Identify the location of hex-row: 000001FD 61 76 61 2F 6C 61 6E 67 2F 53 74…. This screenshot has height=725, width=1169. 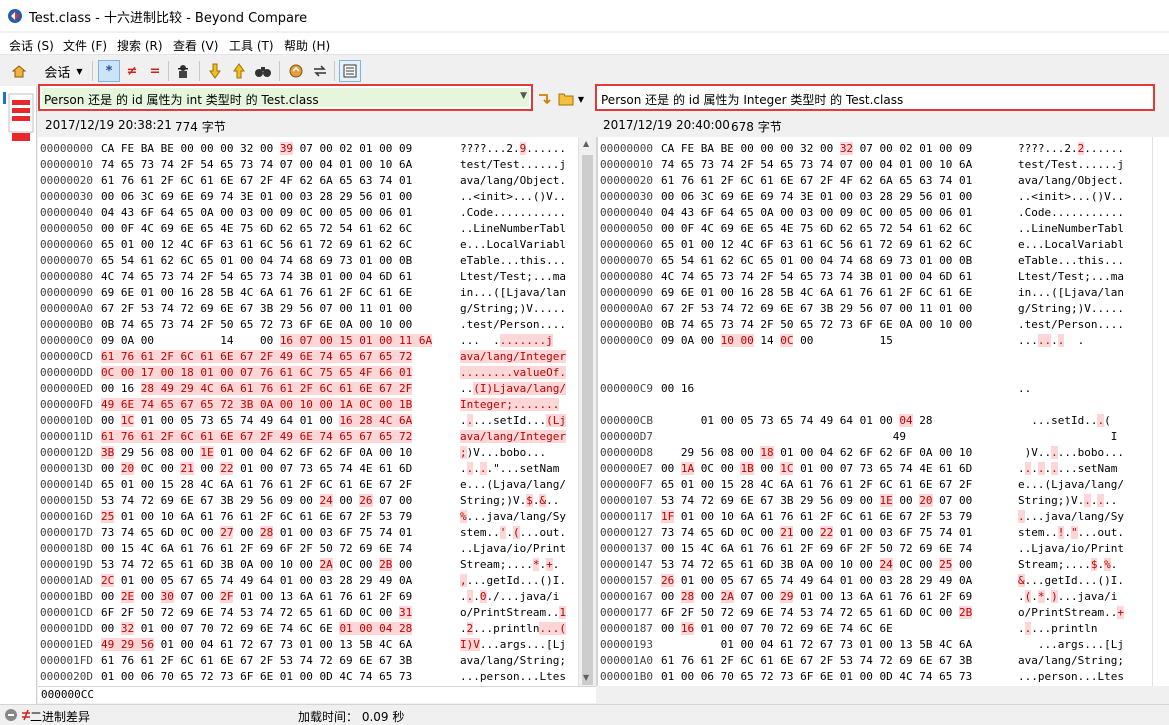
(308, 661).